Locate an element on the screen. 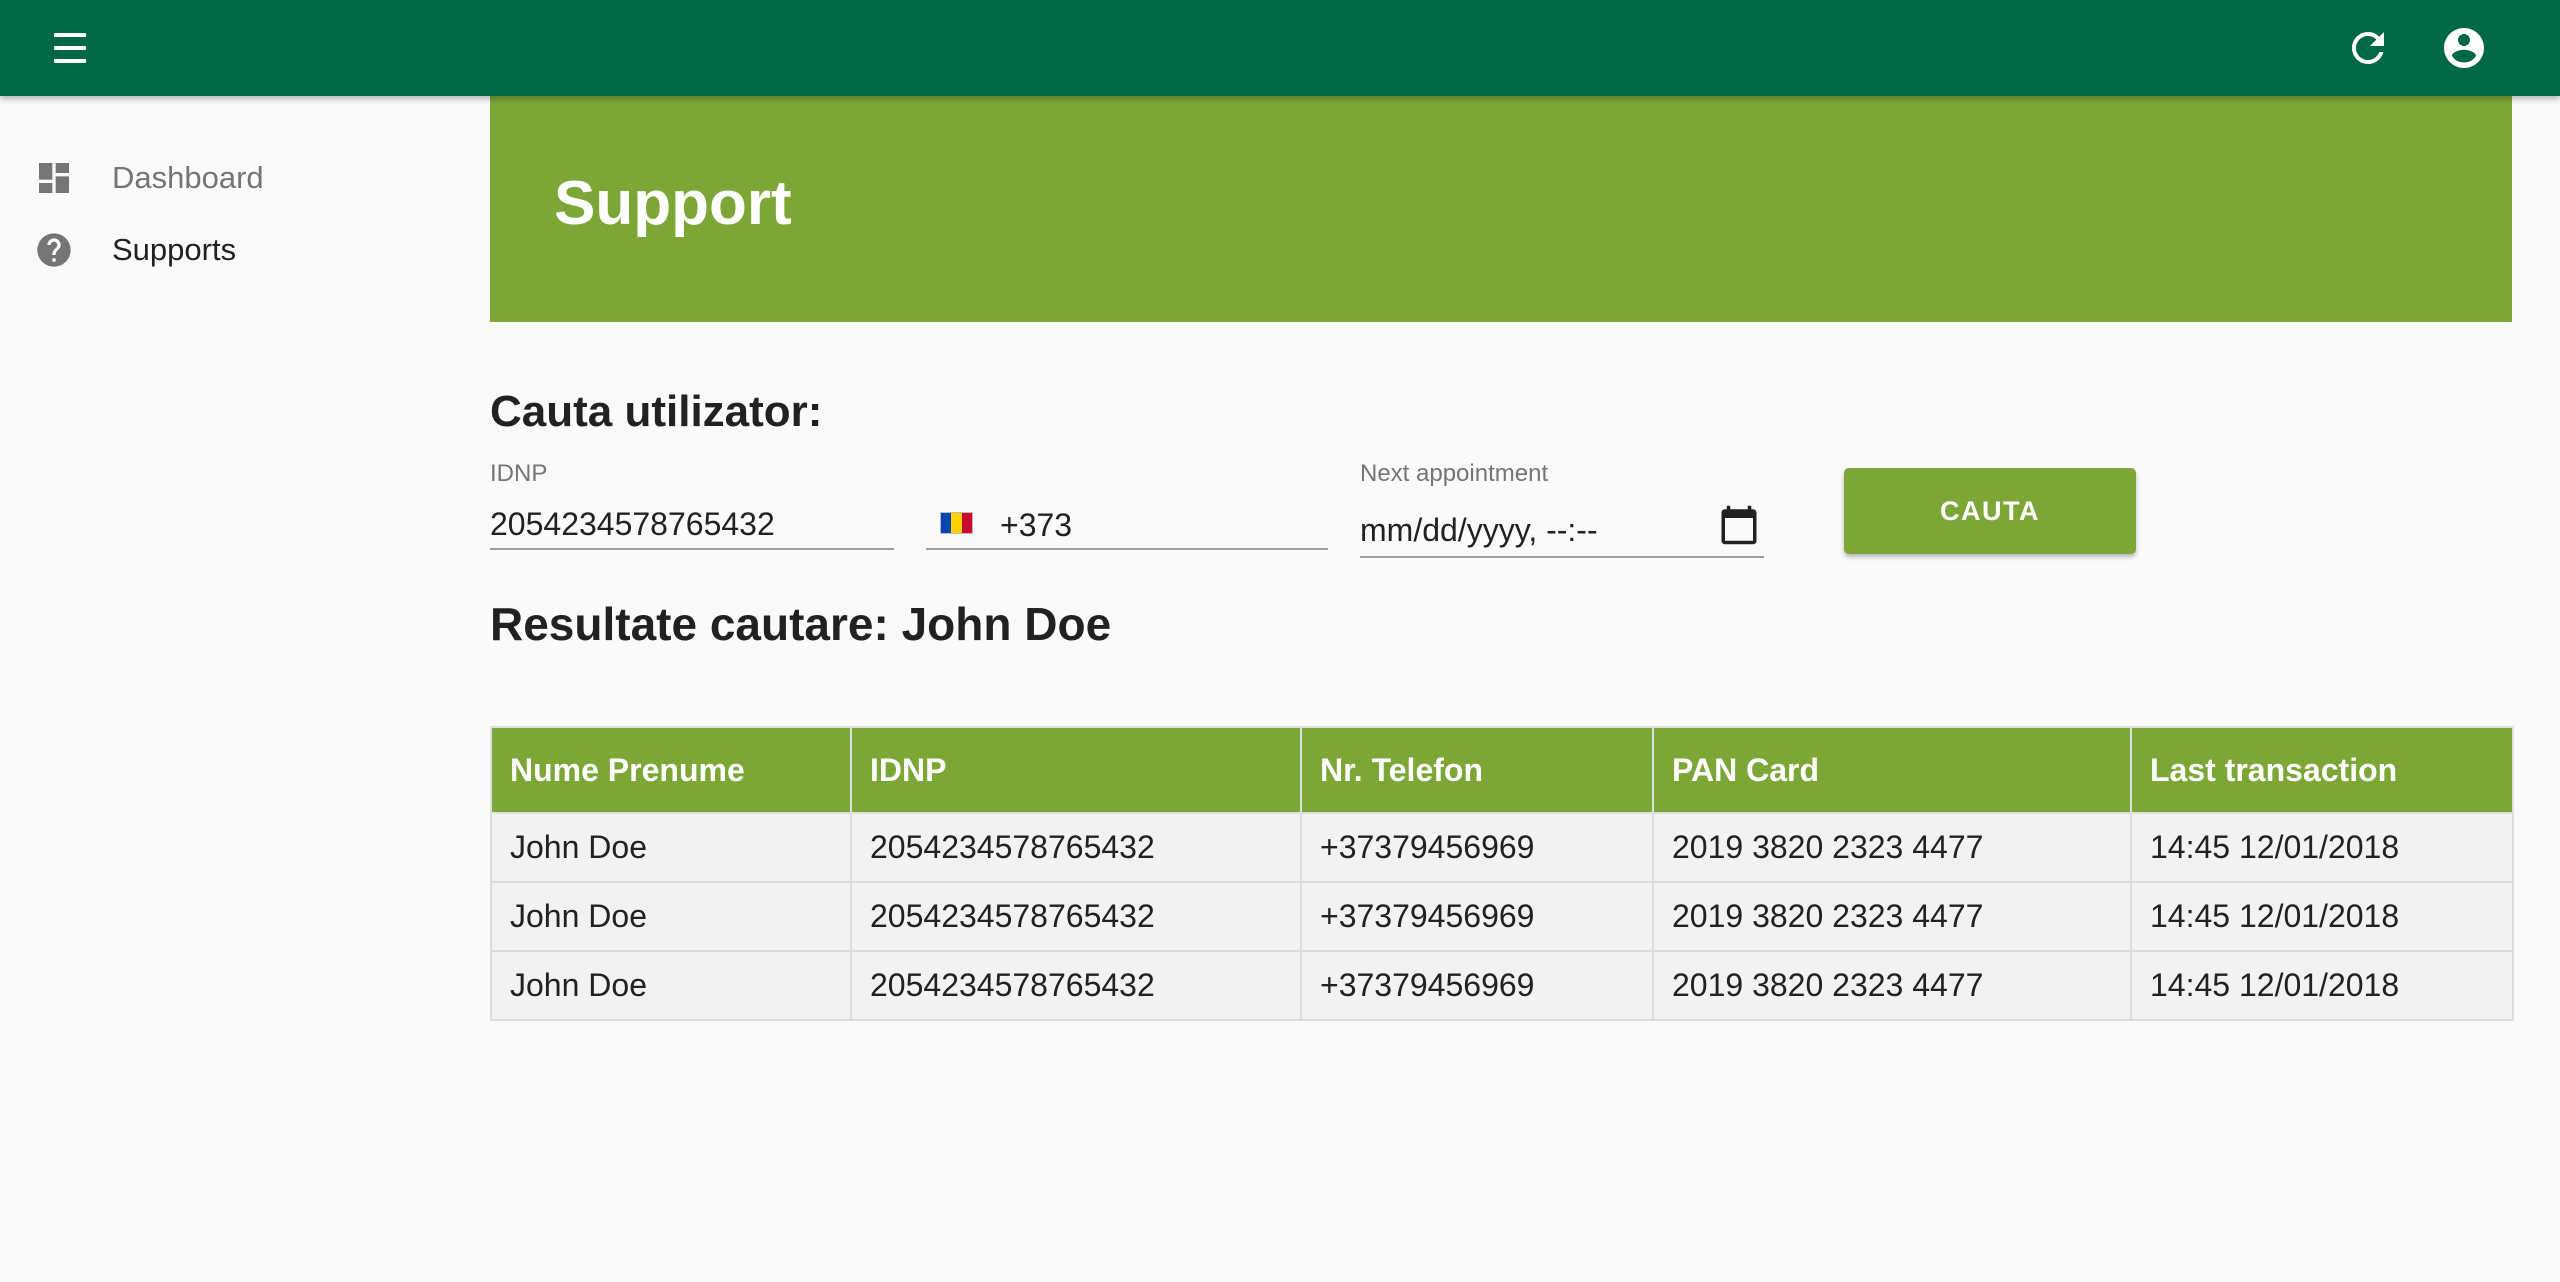  phone-field: +373 is located at coordinates (1127, 506).